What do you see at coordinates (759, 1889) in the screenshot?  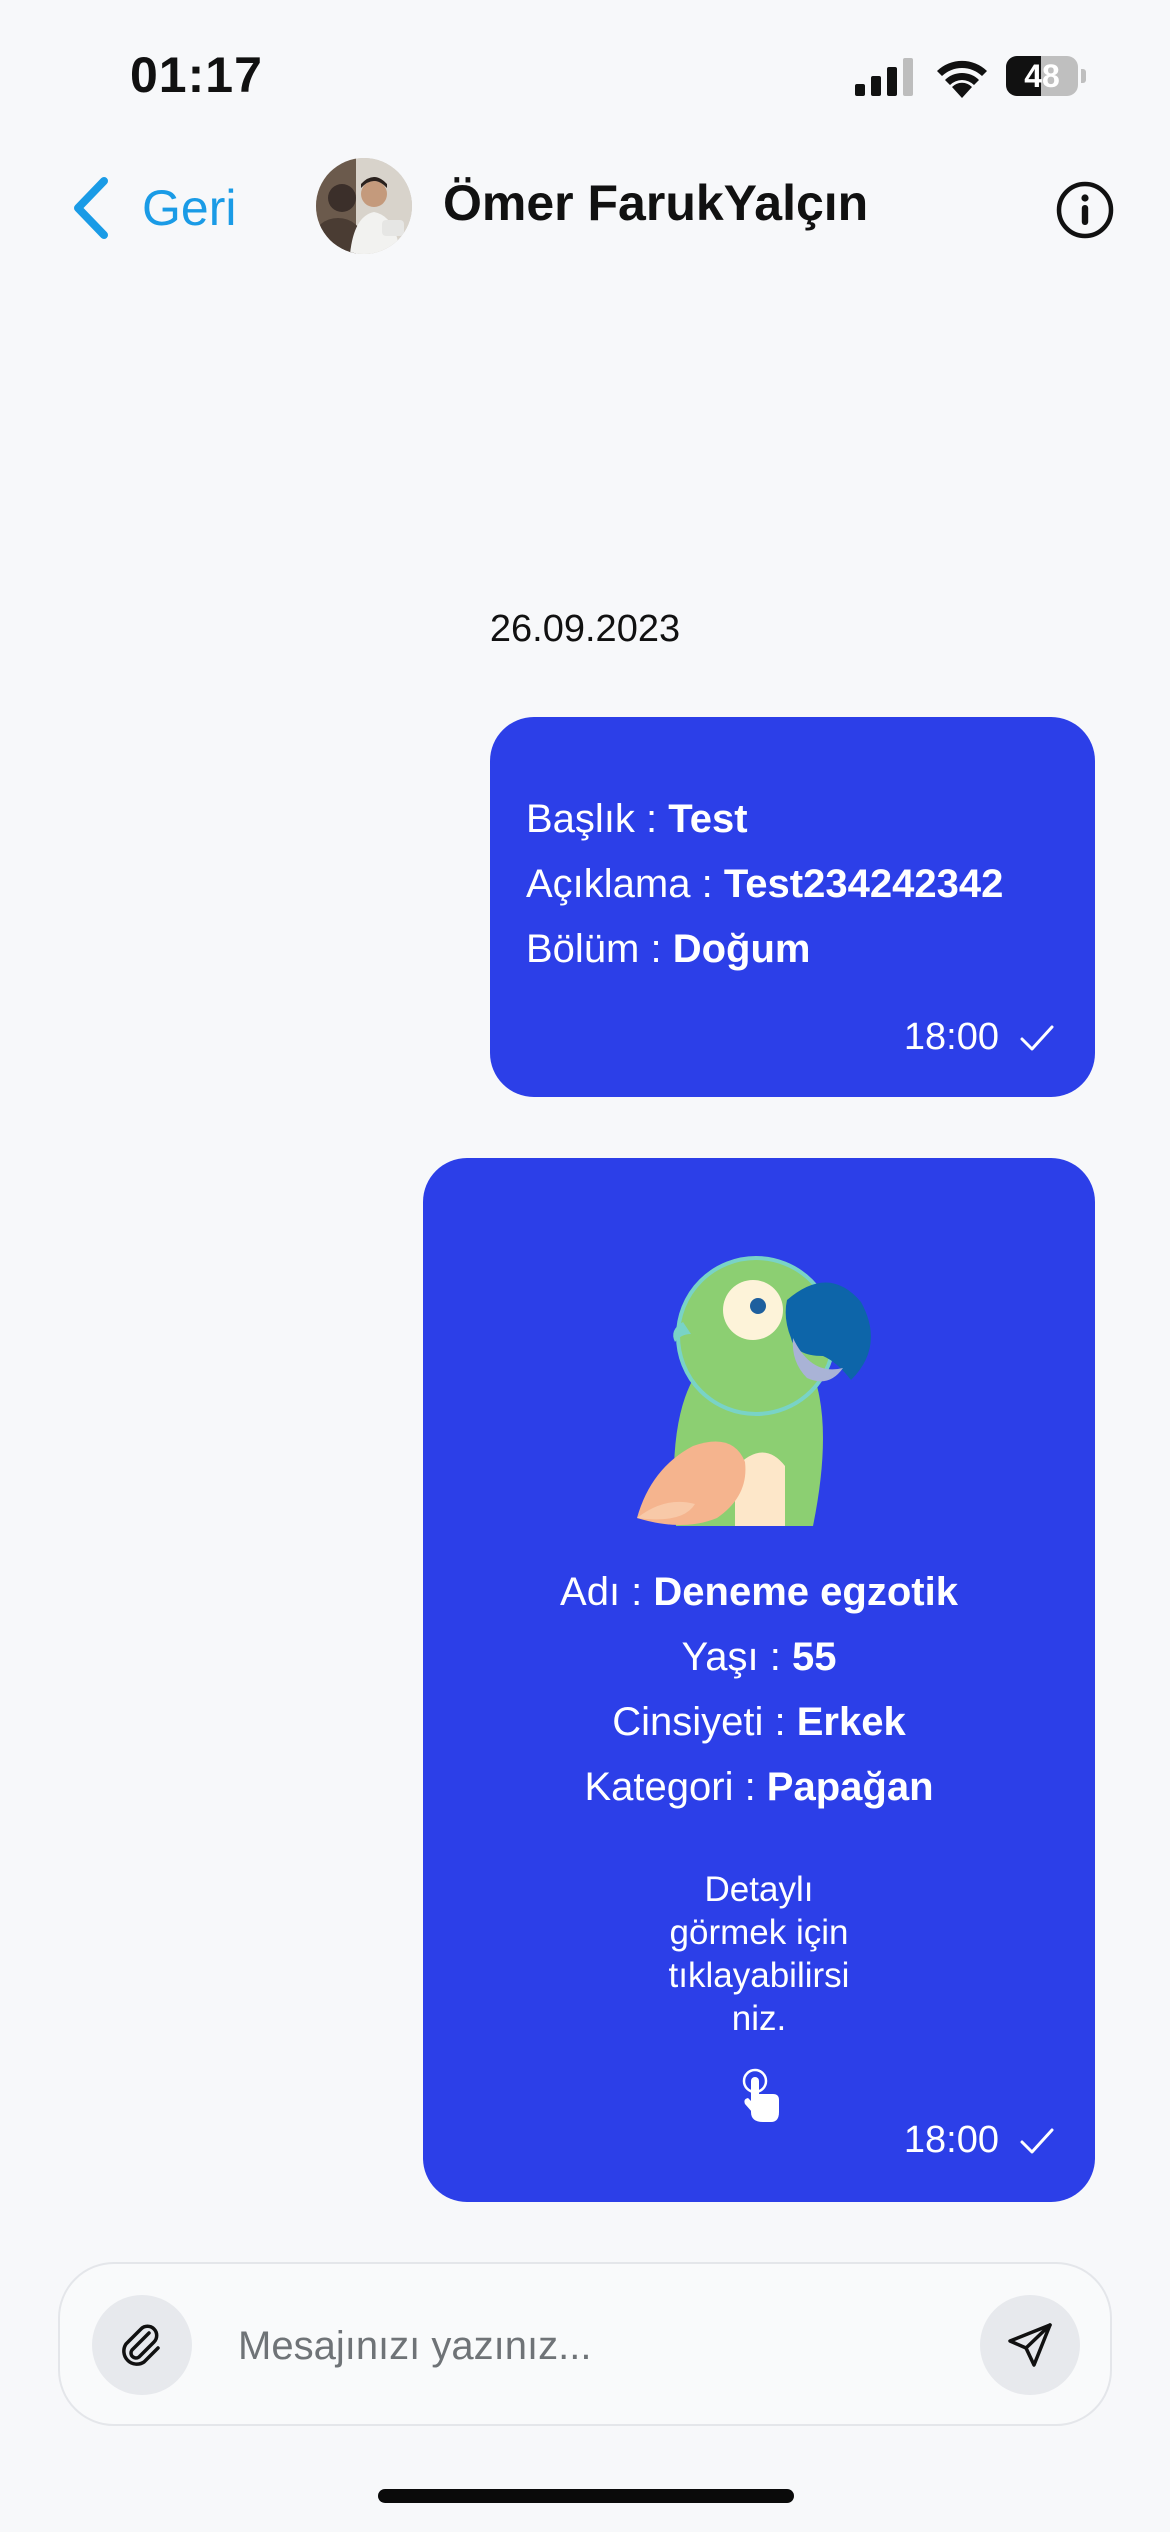 I see `detail-hint-line-1: Detaylı` at bounding box center [759, 1889].